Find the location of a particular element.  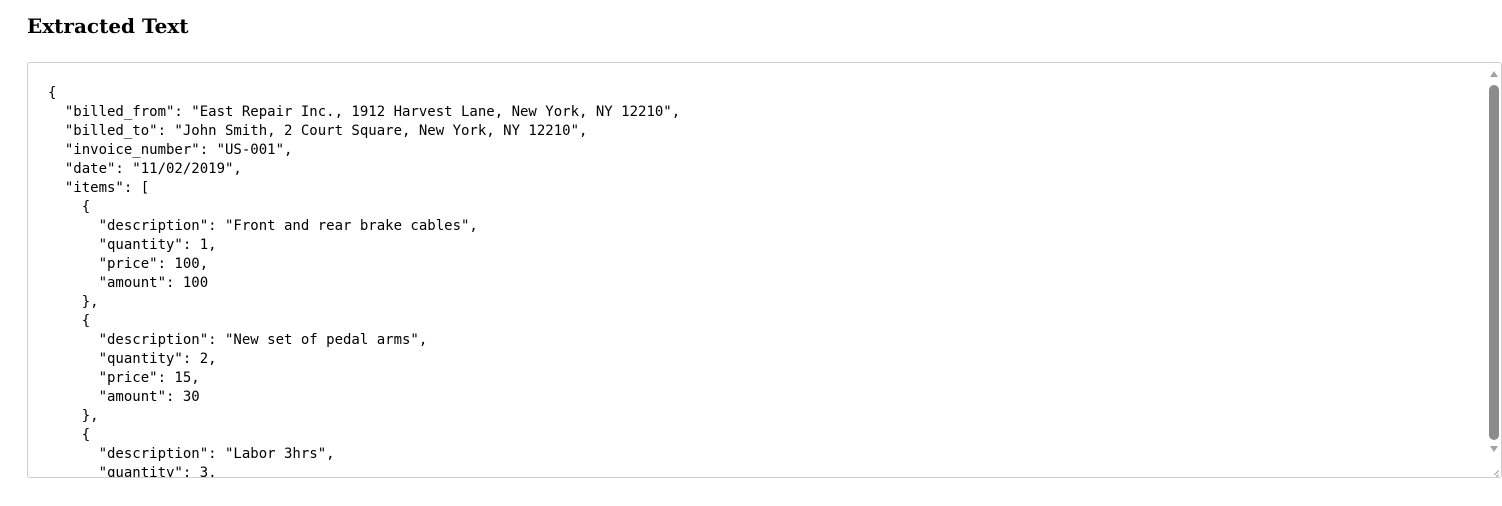

scrollbar-thumb is located at coordinates (1494, 262).